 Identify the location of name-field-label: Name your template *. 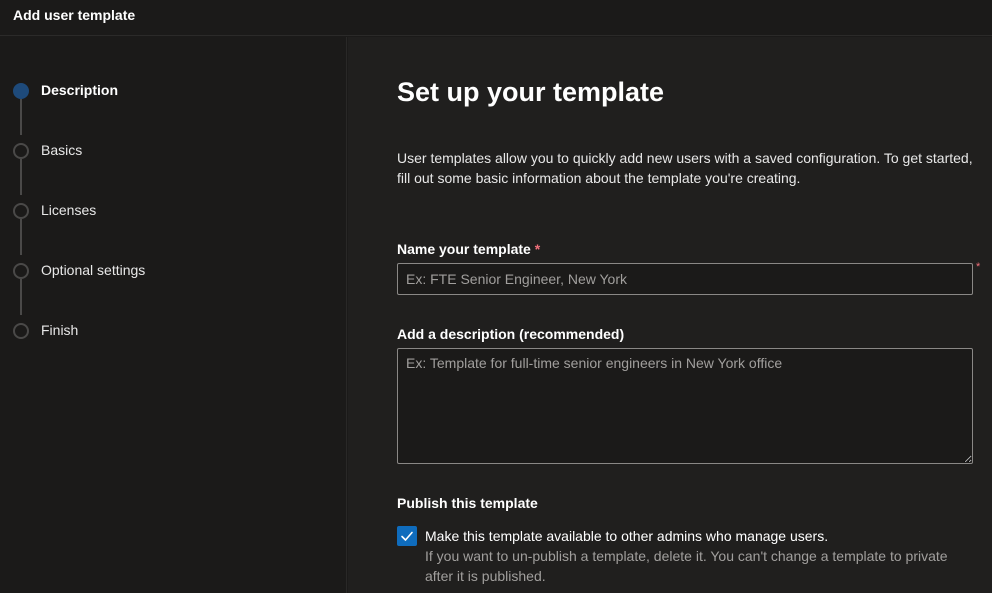
(468, 249).